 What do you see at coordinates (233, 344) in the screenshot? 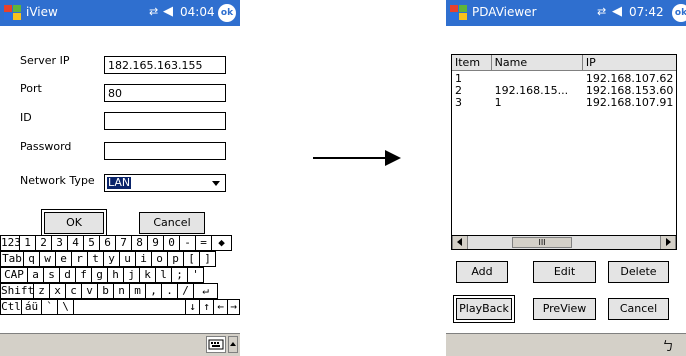
I see `sip-menu-arrow-icon` at bounding box center [233, 344].